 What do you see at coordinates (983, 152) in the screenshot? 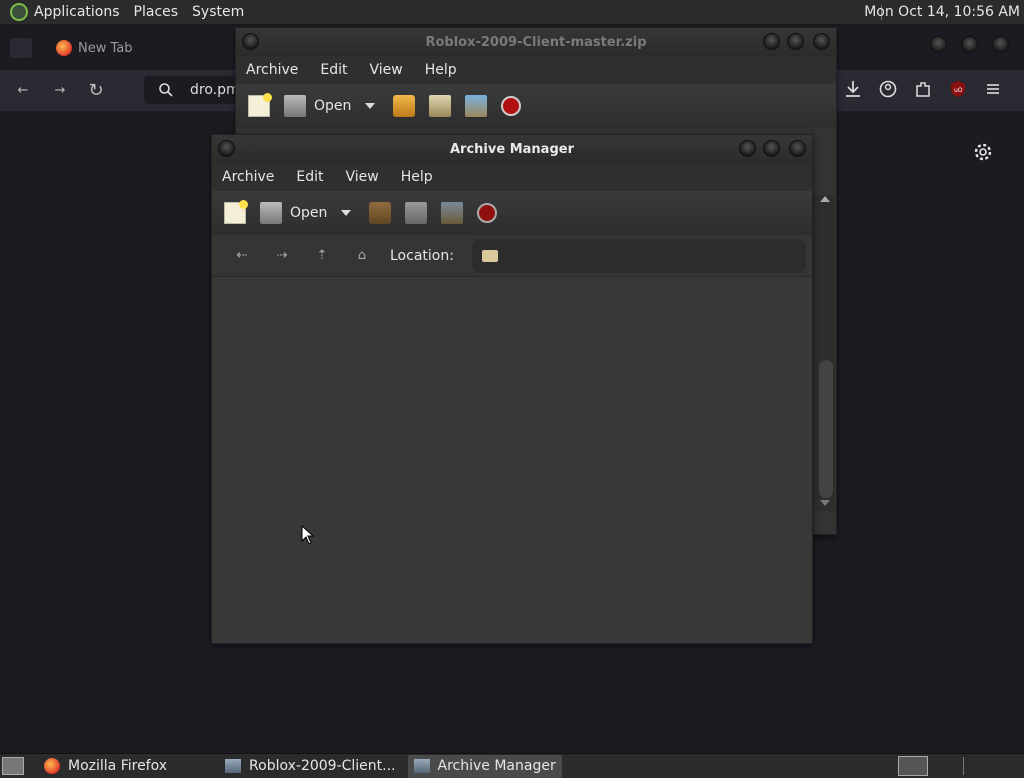
I see `settings-gear-icon` at bounding box center [983, 152].